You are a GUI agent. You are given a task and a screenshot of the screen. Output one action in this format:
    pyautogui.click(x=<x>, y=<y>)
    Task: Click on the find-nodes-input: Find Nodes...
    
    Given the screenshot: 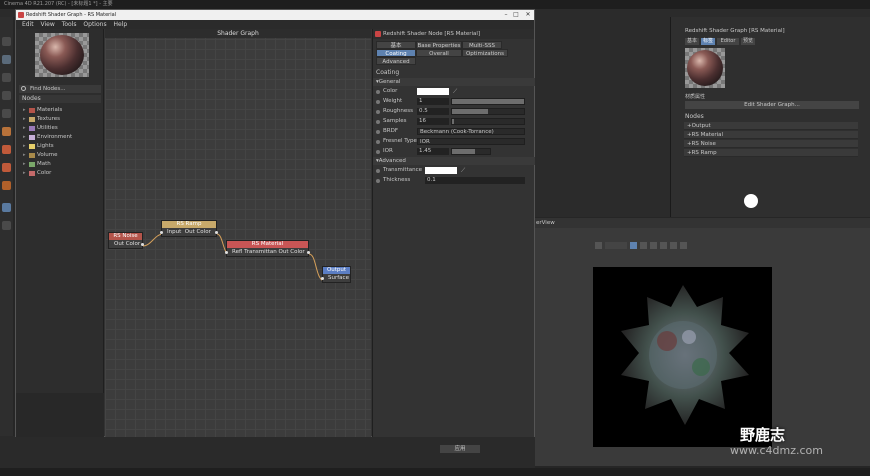 What is the action you would take?
    pyautogui.click(x=60, y=89)
    